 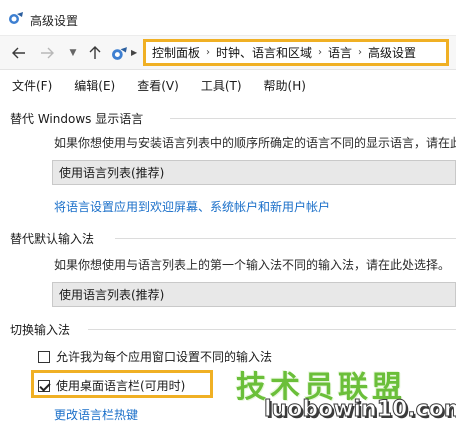 What do you see at coordinates (112, 173) in the screenshot?
I see `display-language-selected: 使用语言列表(推荐)` at bounding box center [112, 173].